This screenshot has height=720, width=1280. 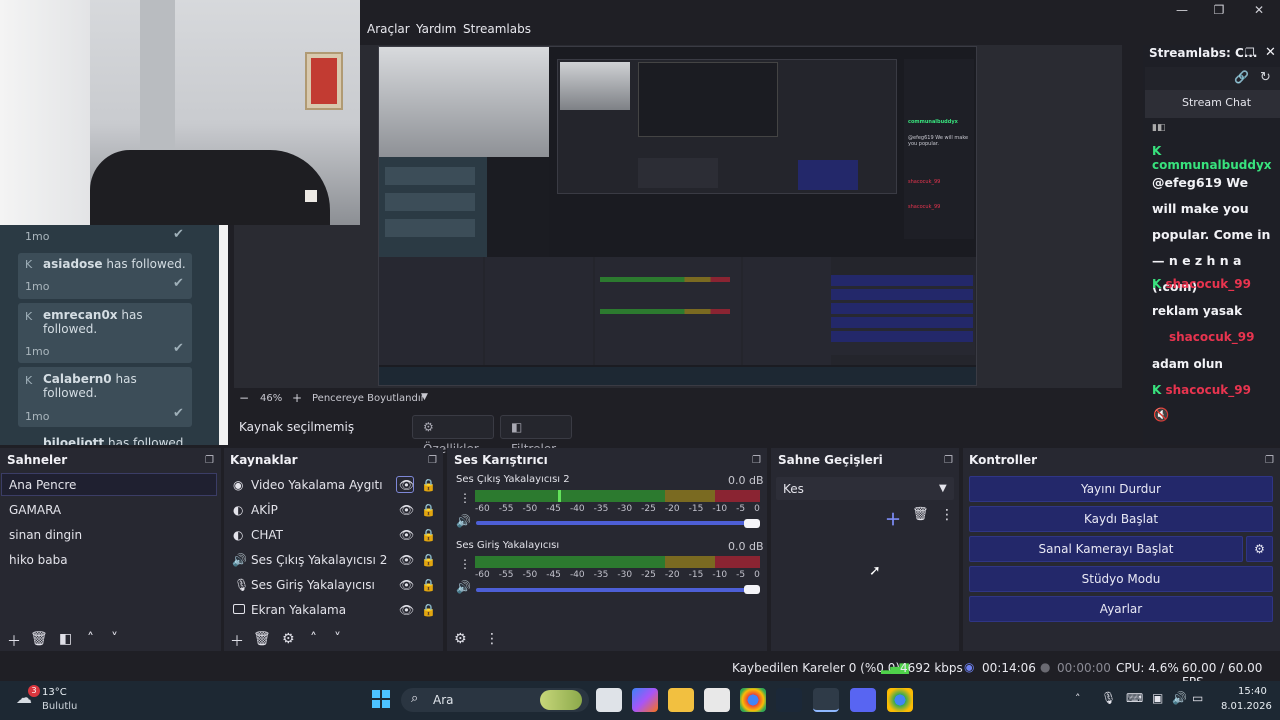 What do you see at coordinates (1009, 668) in the screenshot?
I see `stream-time: 00:14:06` at bounding box center [1009, 668].